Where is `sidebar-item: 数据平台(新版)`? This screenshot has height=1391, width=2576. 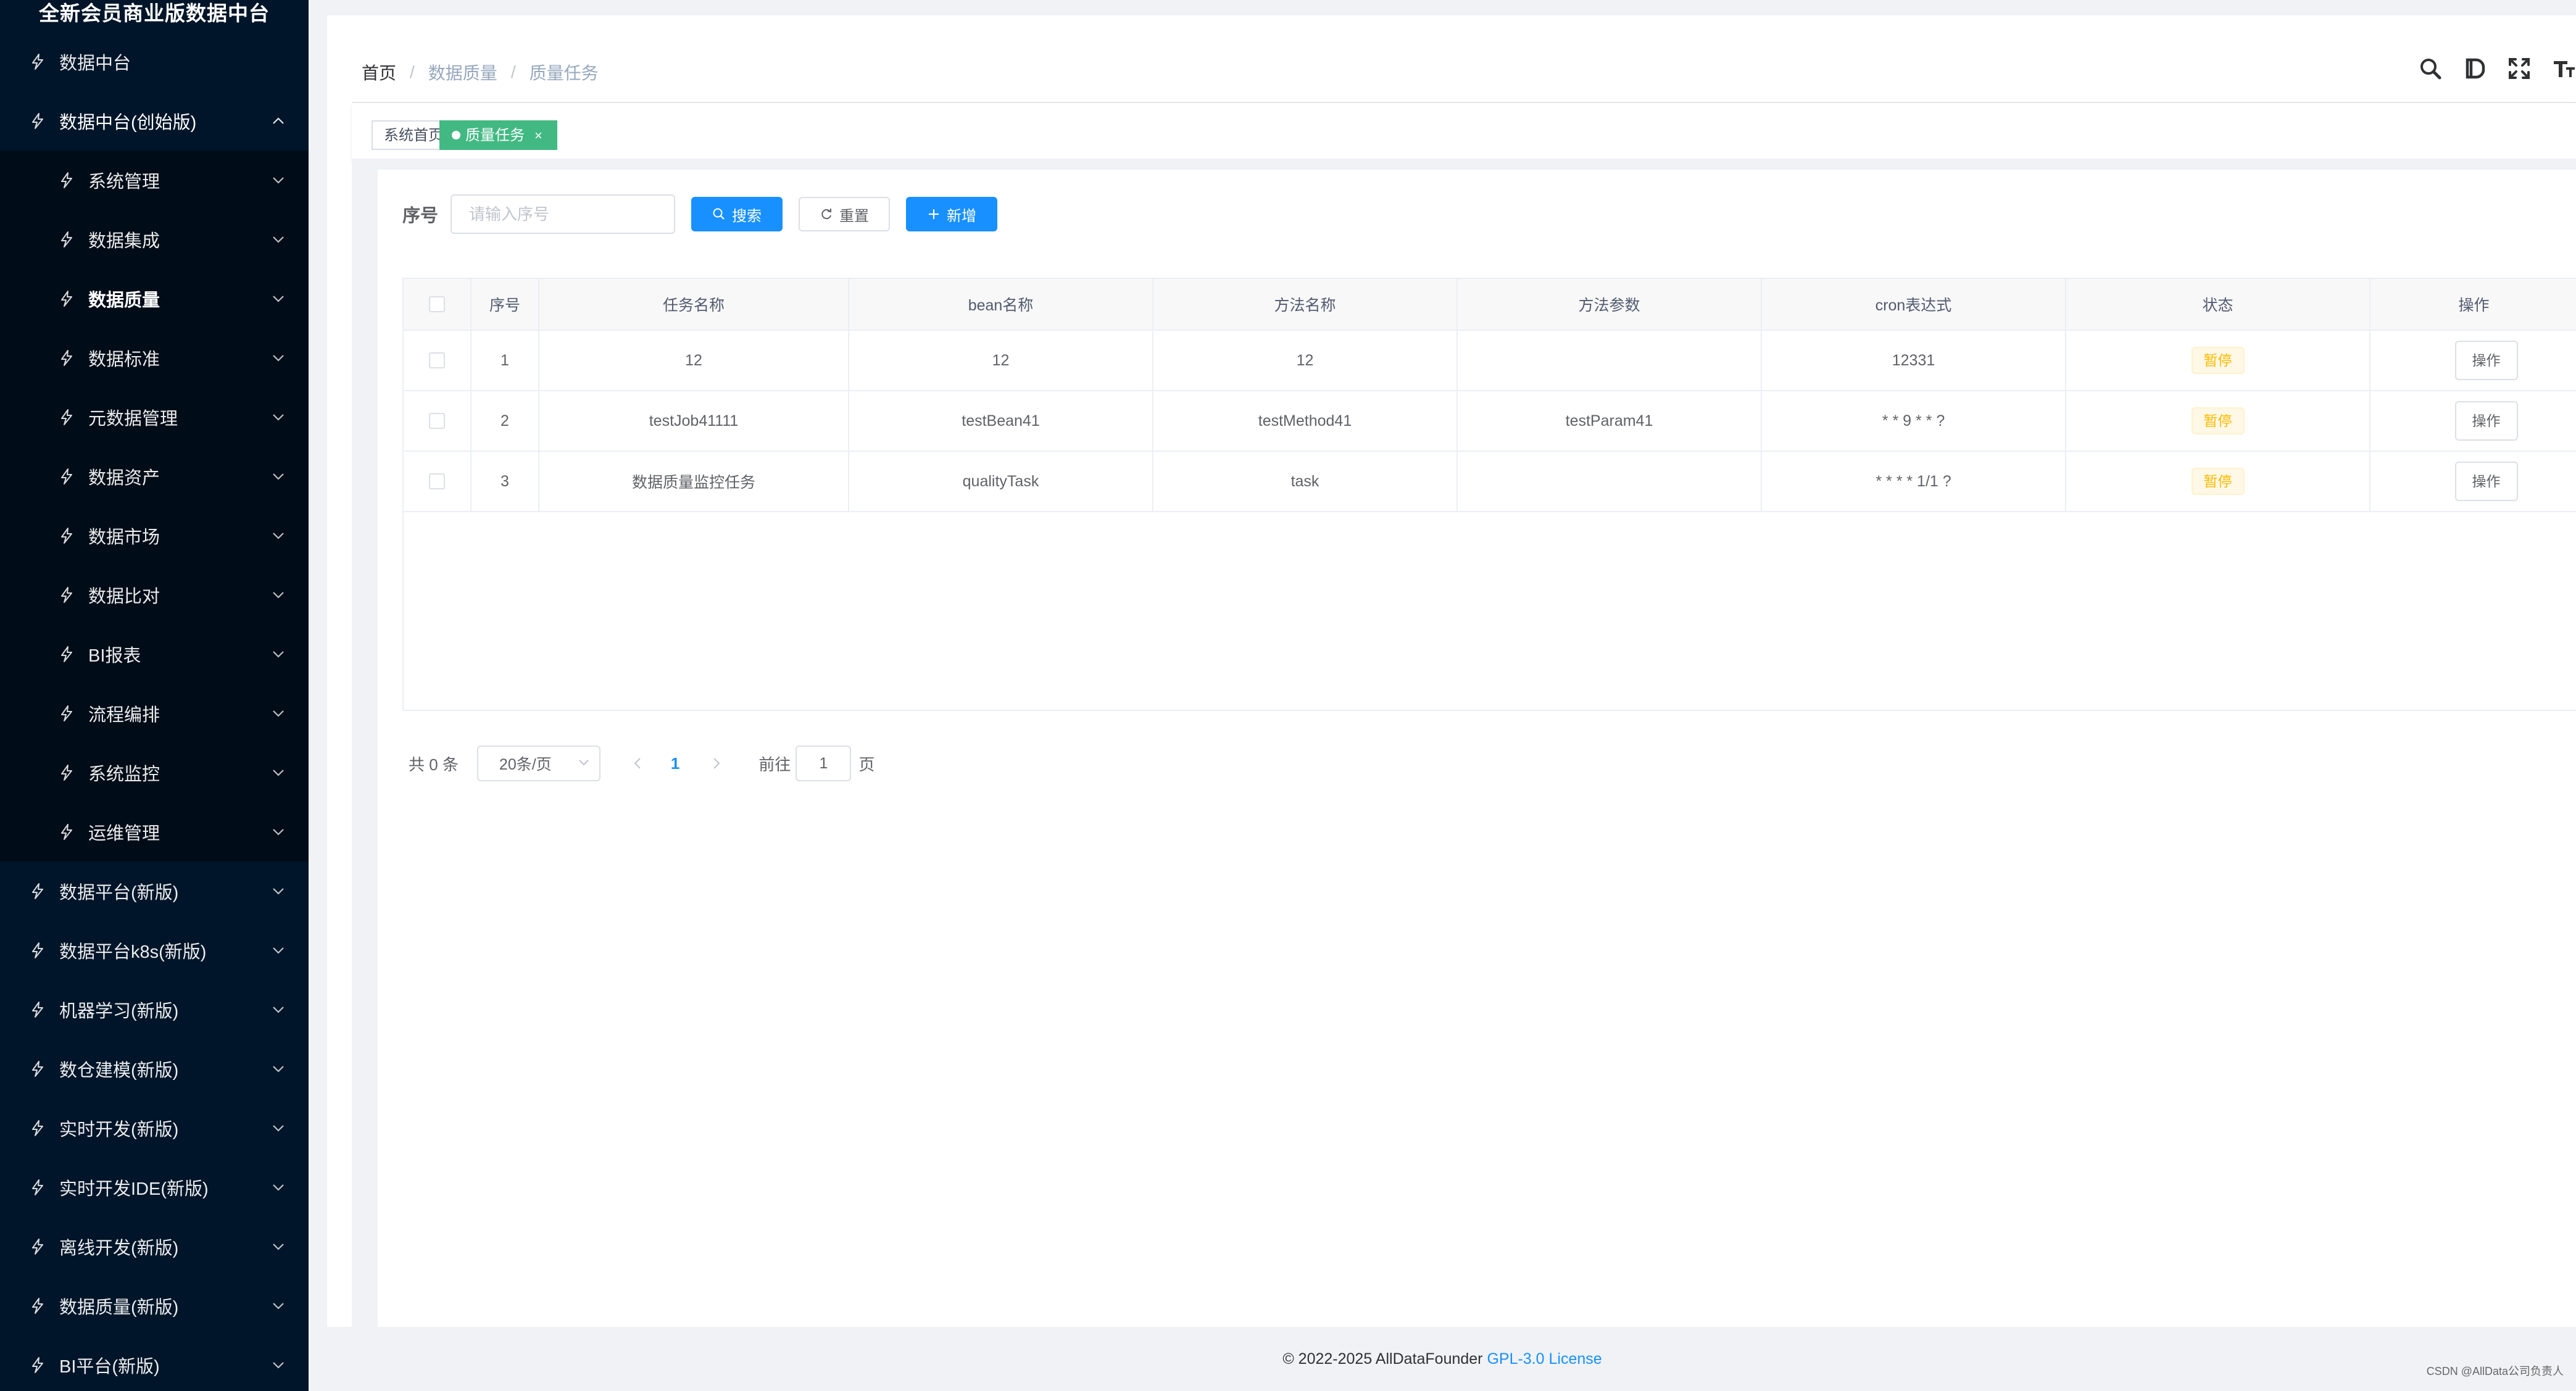
sidebar-item: 数据平台(新版) is located at coordinates (154, 891).